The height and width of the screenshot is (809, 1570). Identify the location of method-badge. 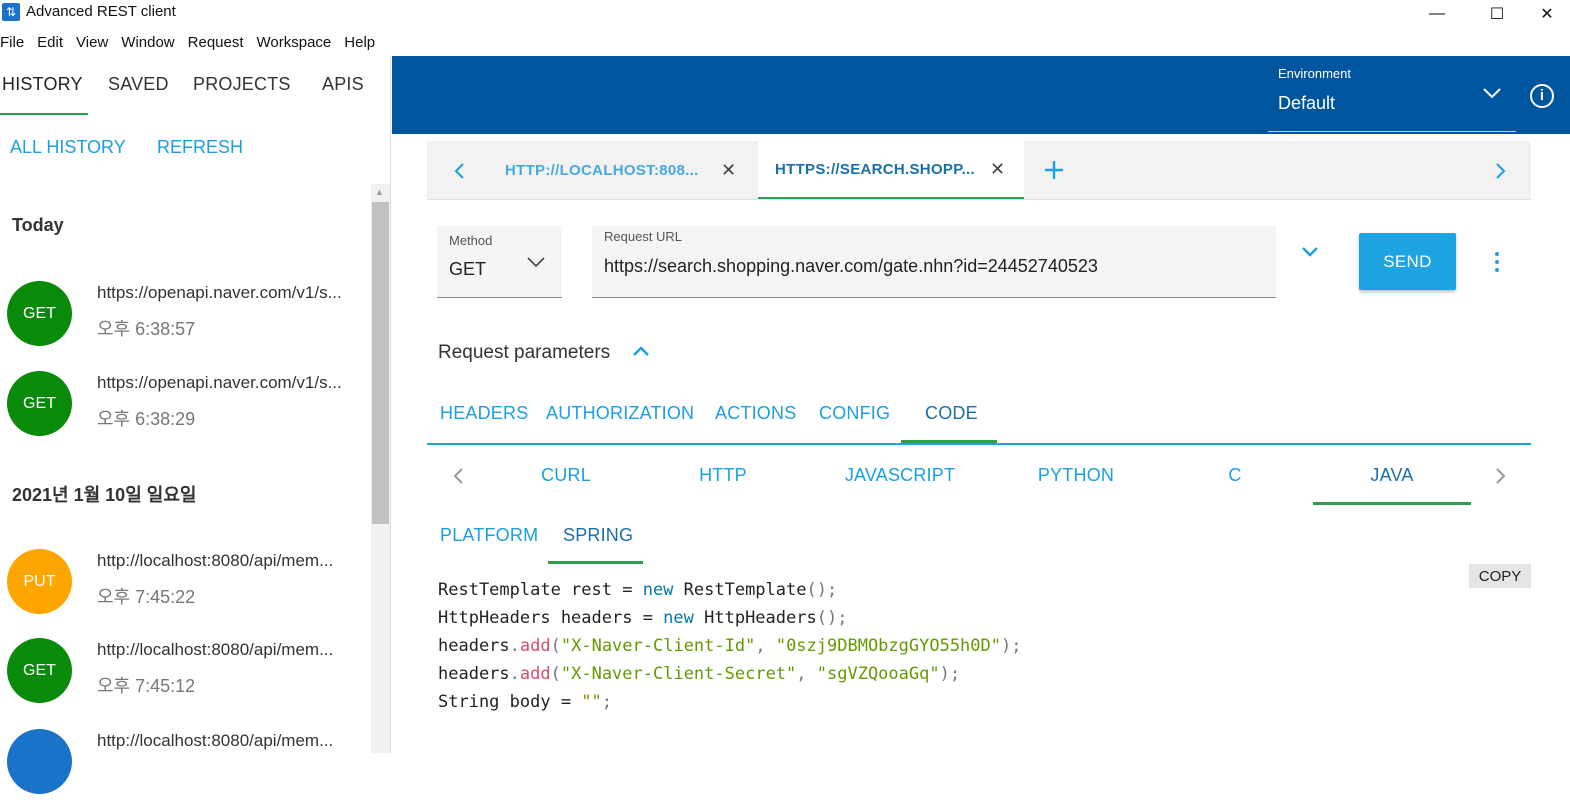
(39, 761).